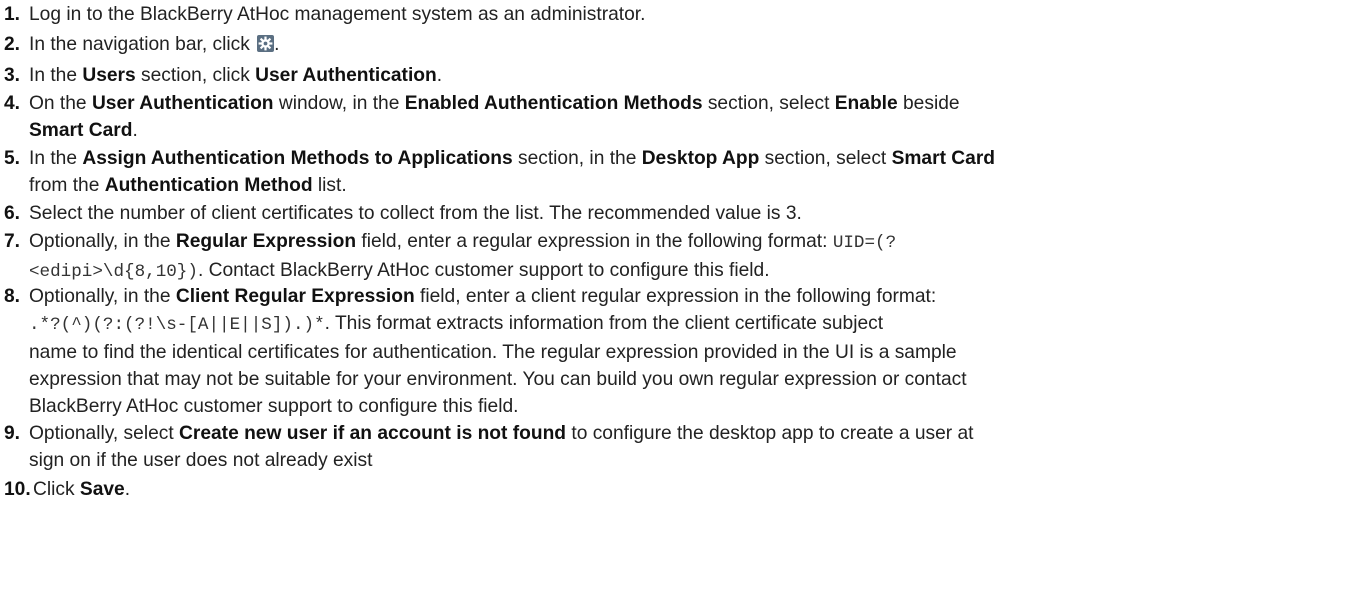 Image resolution: width=1366 pixels, height=615 pixels. What do you see at coordinates (694, 185) in the screenshot?
I see `step-line: from the Authentication Method list.` at bounding box center [694, 185].